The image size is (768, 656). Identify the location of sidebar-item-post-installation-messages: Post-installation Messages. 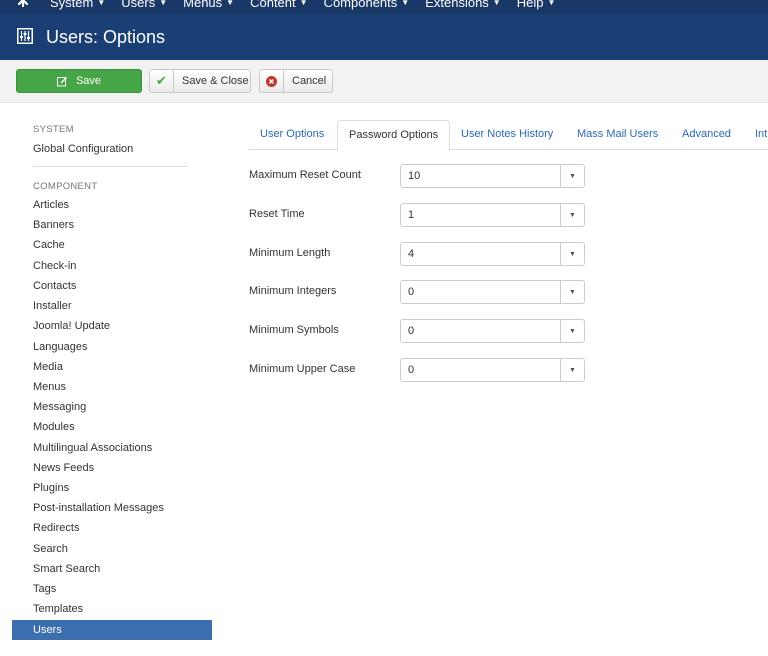
(112, 508).